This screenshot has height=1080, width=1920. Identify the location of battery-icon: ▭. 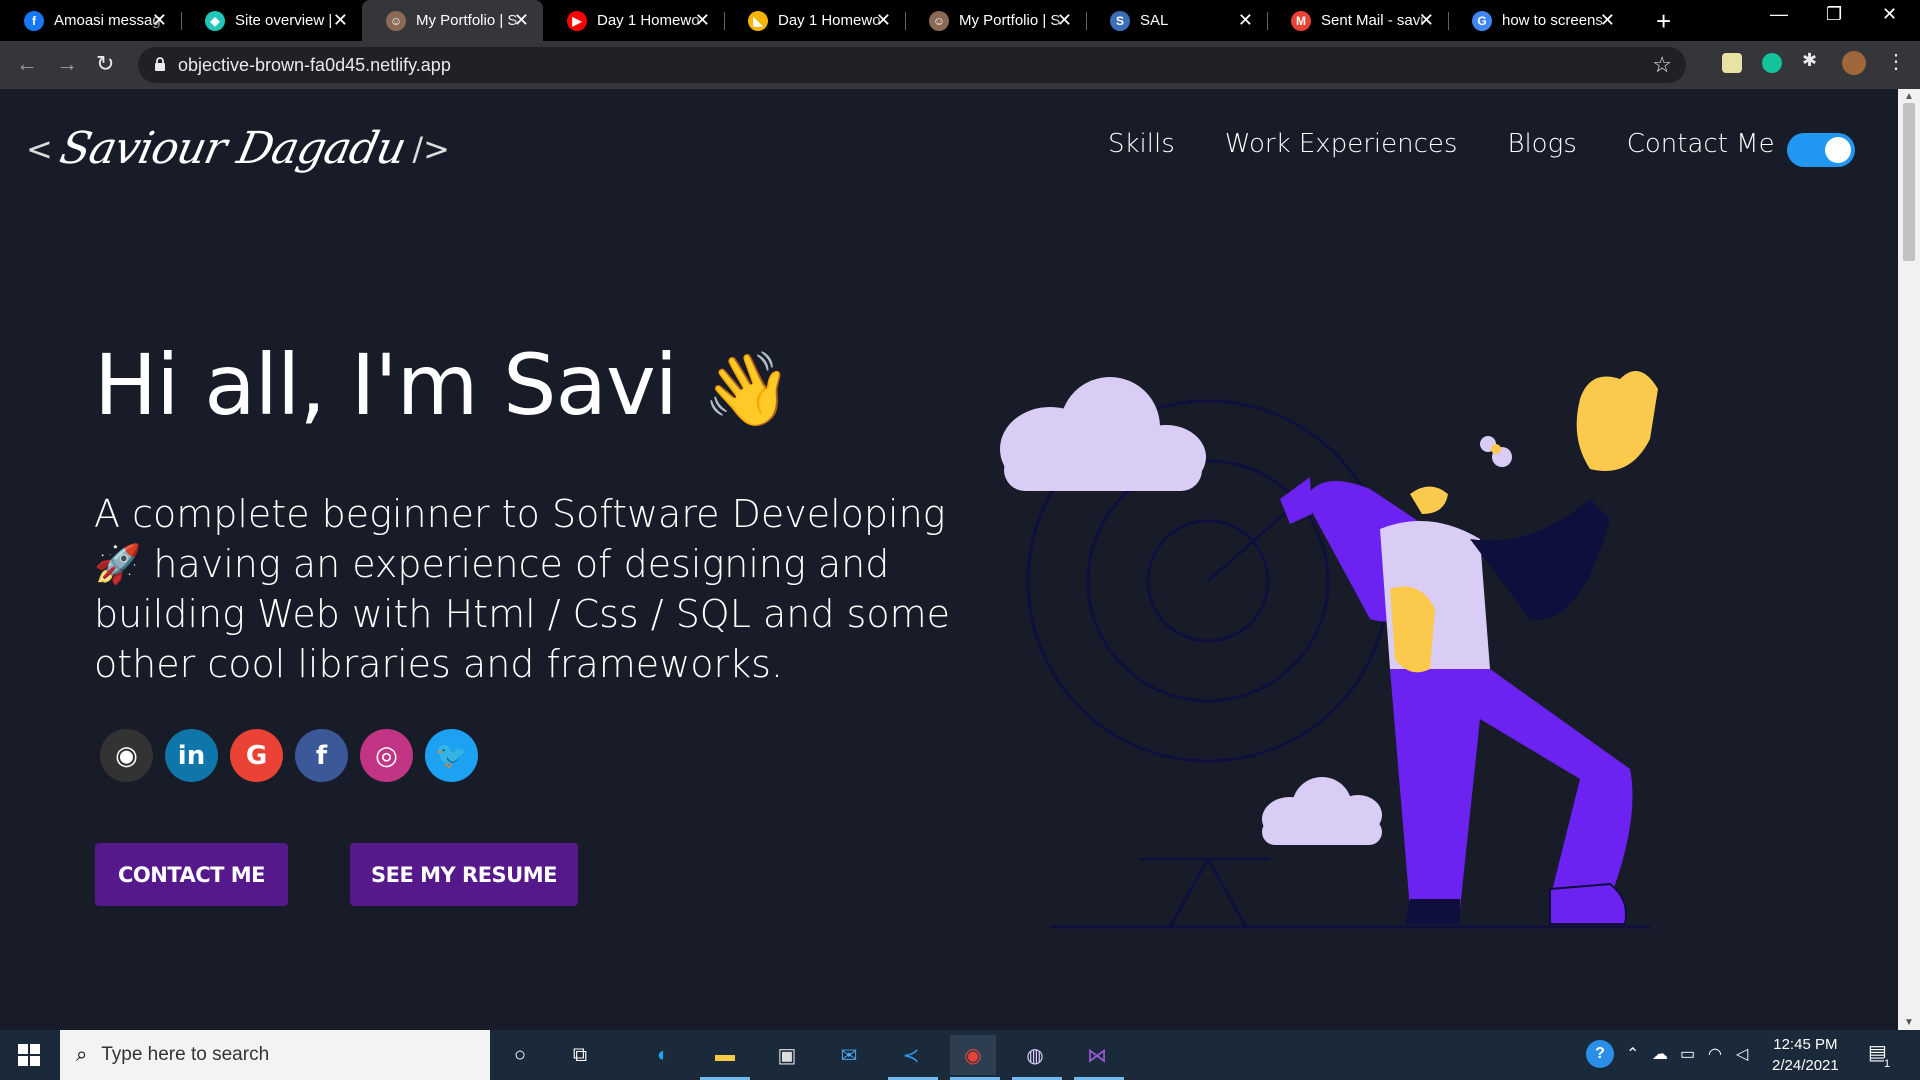
(1687, 1054).